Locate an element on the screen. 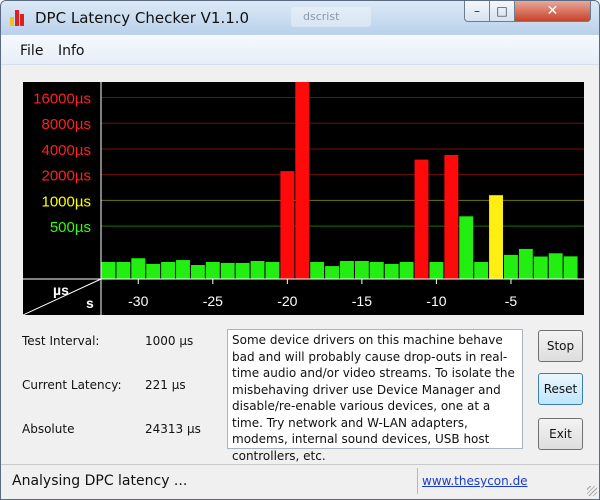  x-tick-label: -15 is located at coordinates (362, 301).